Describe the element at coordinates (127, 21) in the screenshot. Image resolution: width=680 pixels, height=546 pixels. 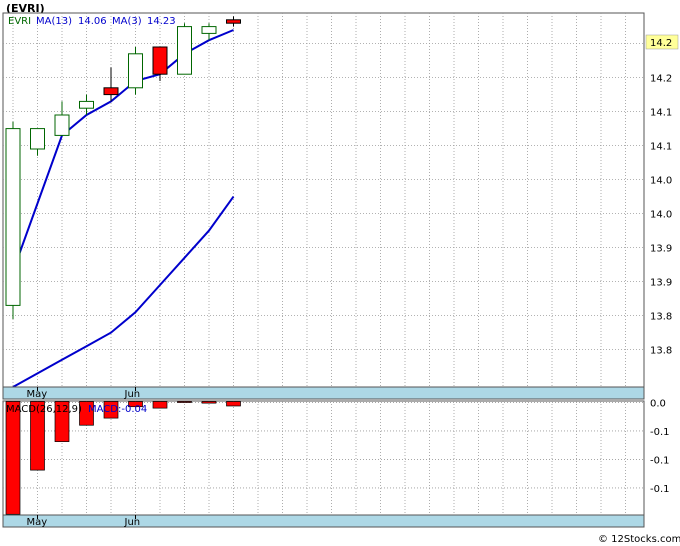
I see `legend-ma3-label: MA(3)` at that location.